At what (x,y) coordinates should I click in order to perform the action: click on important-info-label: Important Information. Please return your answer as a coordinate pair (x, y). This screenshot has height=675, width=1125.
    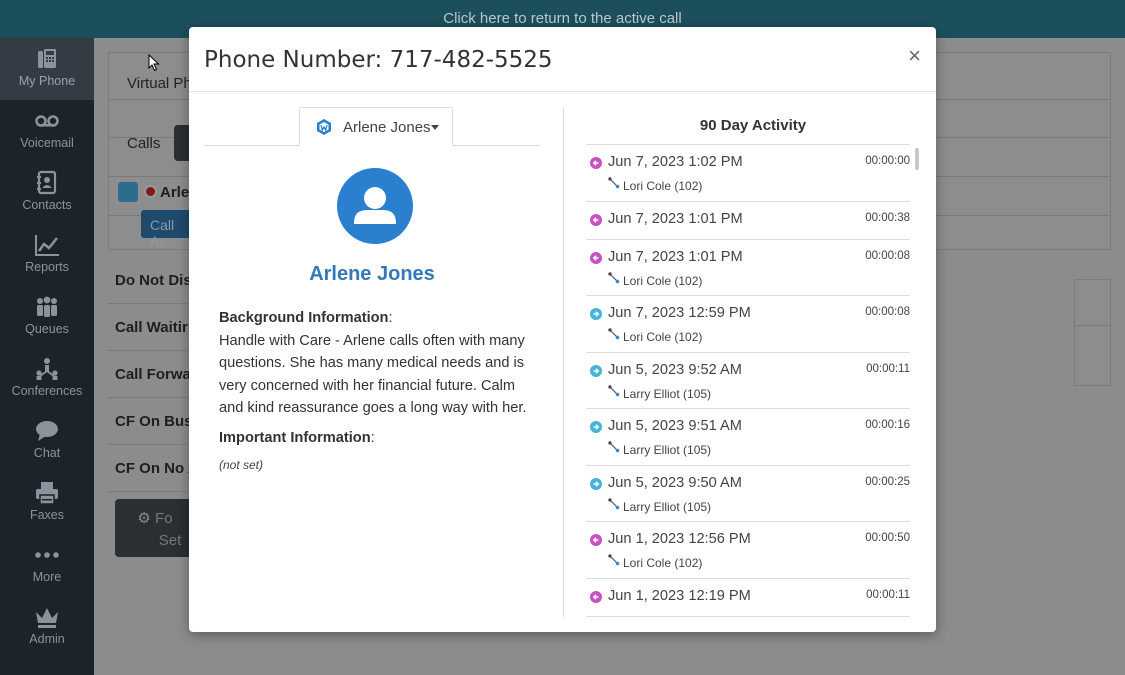
    Looking at the image, I should click on (295, 437).